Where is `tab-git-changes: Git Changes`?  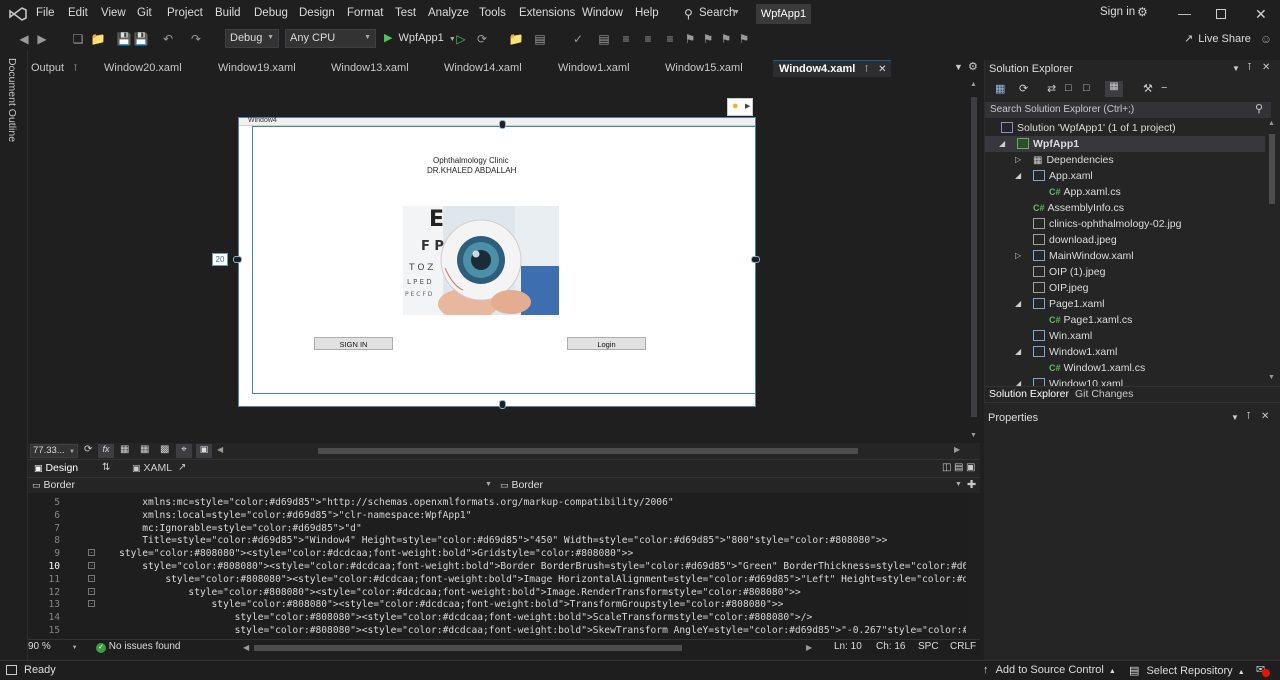 tab-git-changes: Git Changes is located at coordinates (1104, 394).